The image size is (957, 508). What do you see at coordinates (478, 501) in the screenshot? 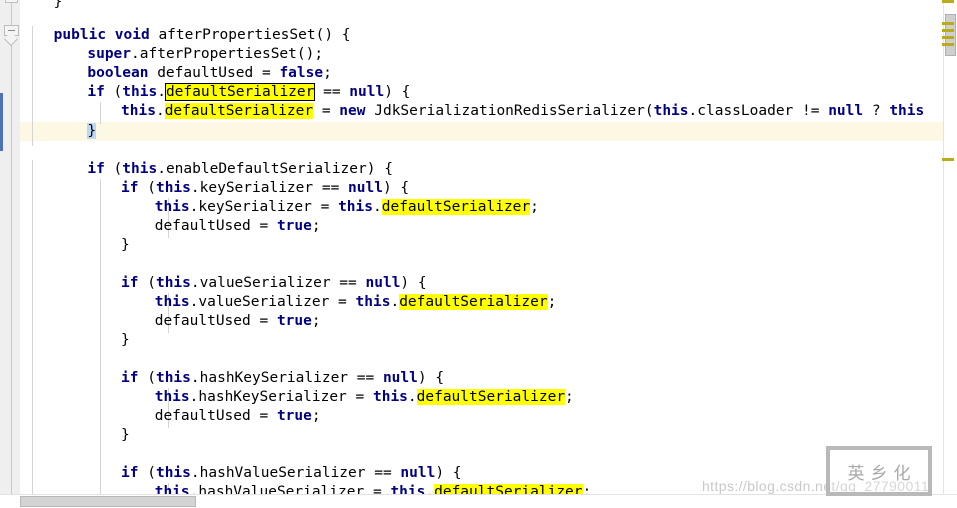
I see `horizontal-scrollbar` at bounding box center [478, 501].